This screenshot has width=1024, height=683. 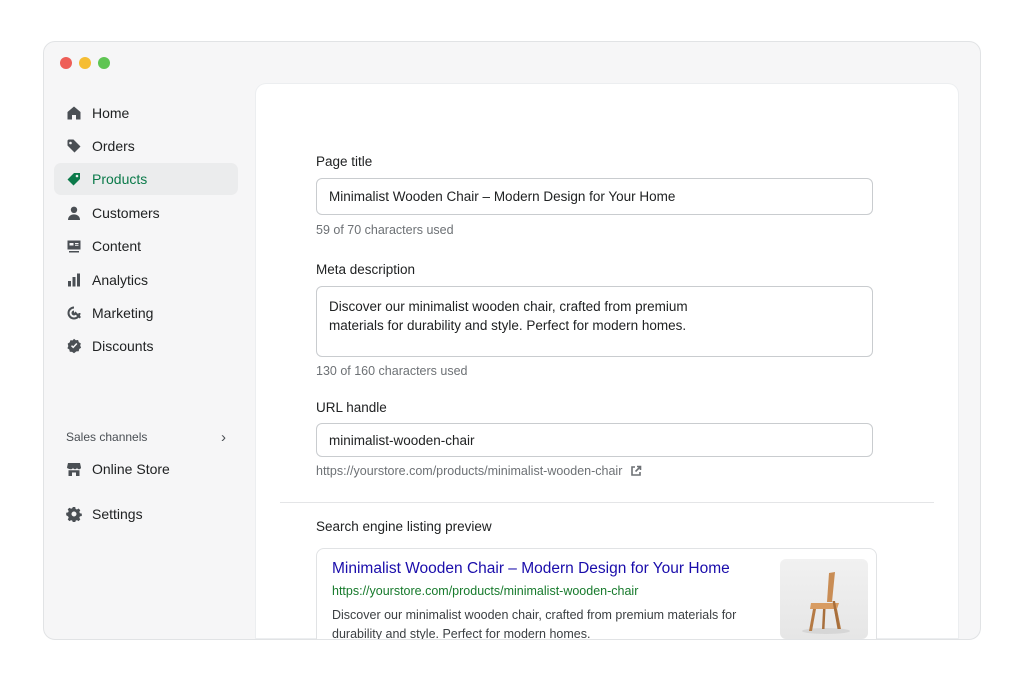 I want to click on sidebar-item-home: Home, so click(x=146, y=113).